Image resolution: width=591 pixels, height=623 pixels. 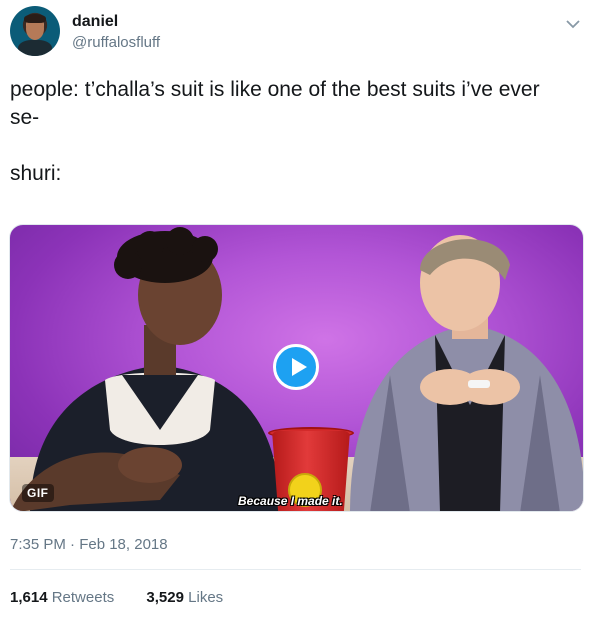 I want to click on retweets-label: Retweets, so click(x=83, y=597).